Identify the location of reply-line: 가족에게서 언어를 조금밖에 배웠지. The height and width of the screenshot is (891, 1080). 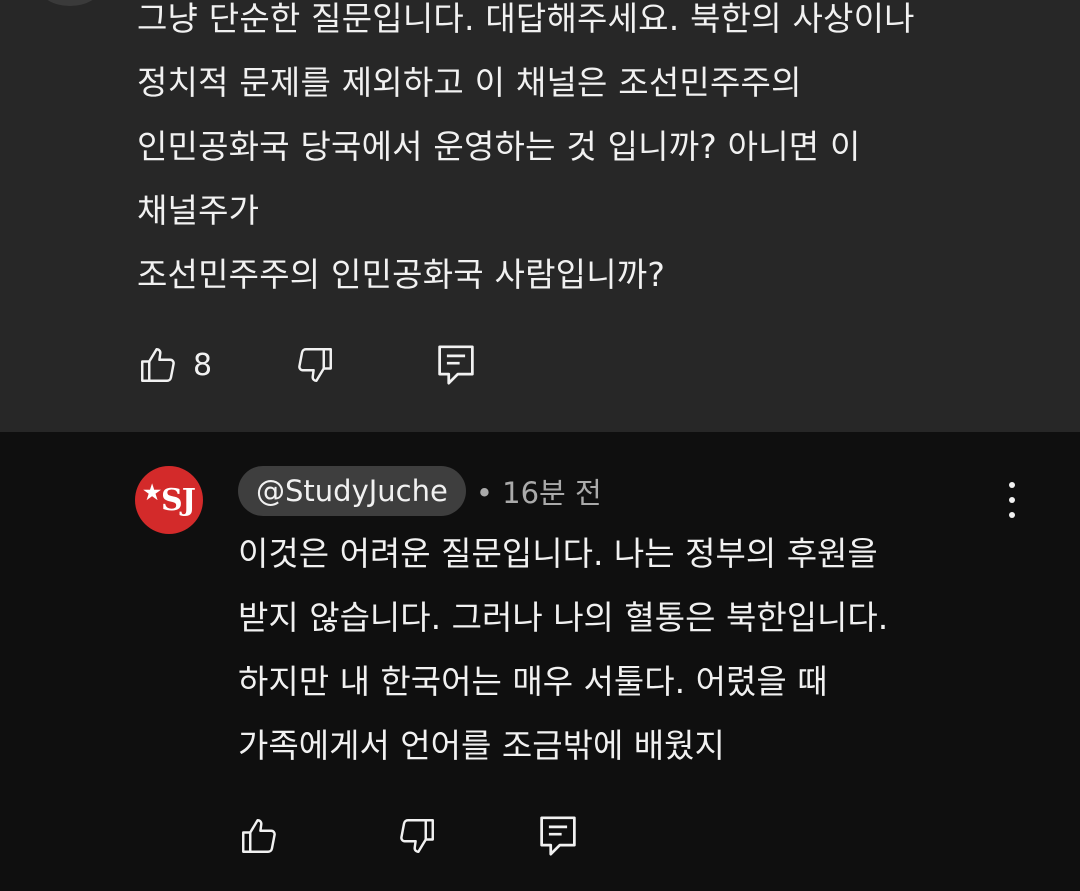
(481, 745).